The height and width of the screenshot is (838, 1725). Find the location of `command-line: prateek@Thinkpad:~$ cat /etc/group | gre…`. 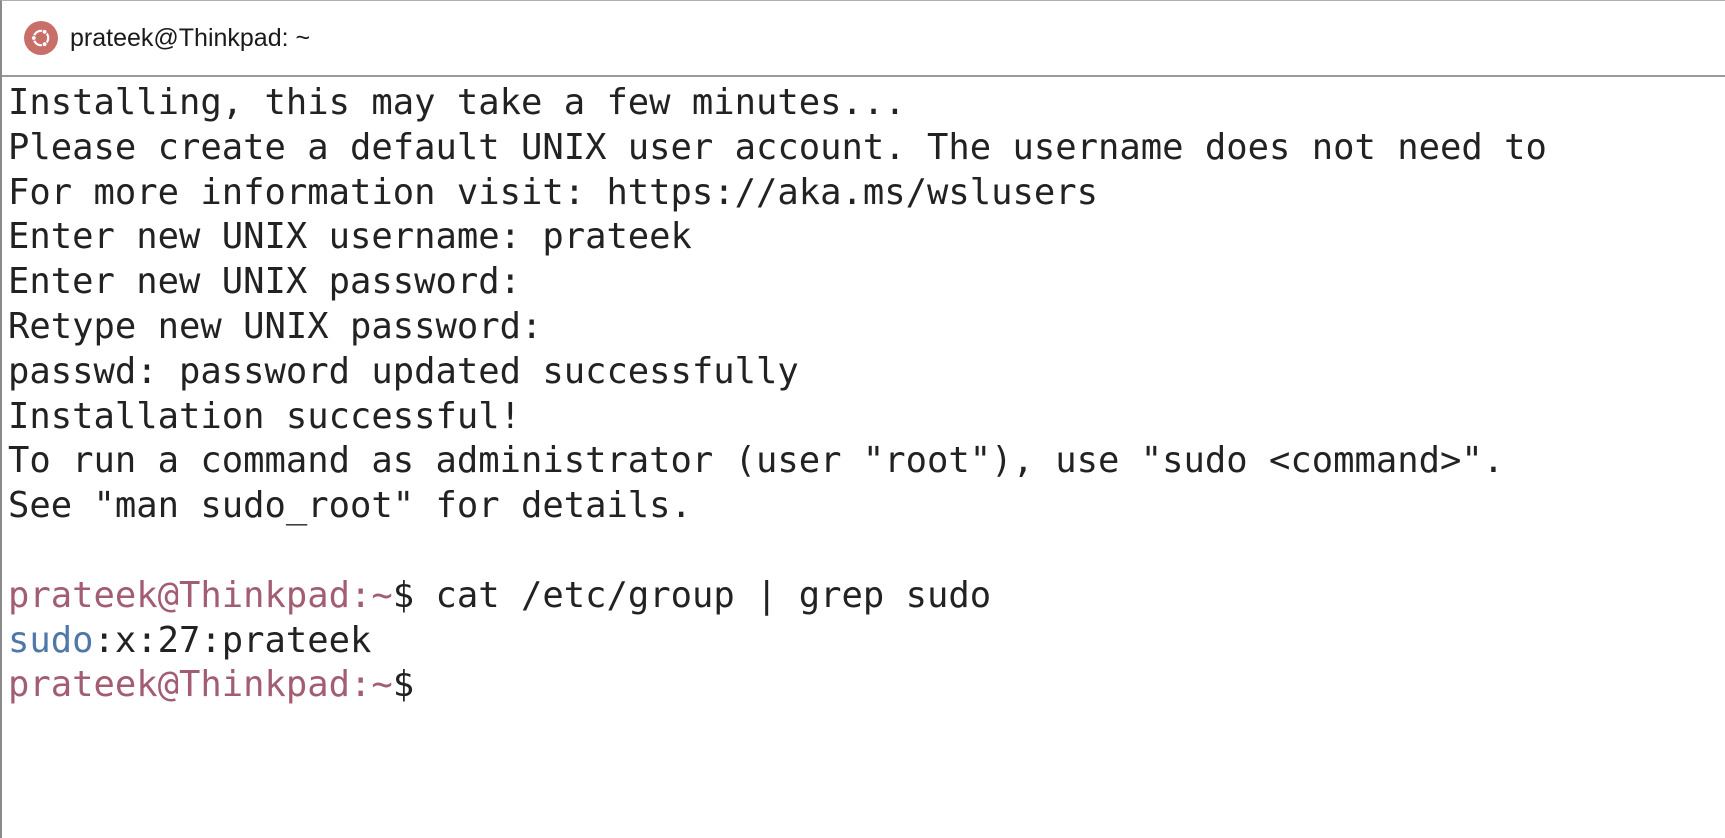

command-line: prateek@Thinkpad:~$ cat /etc/group | gre… is located at coordinates (866, 596).